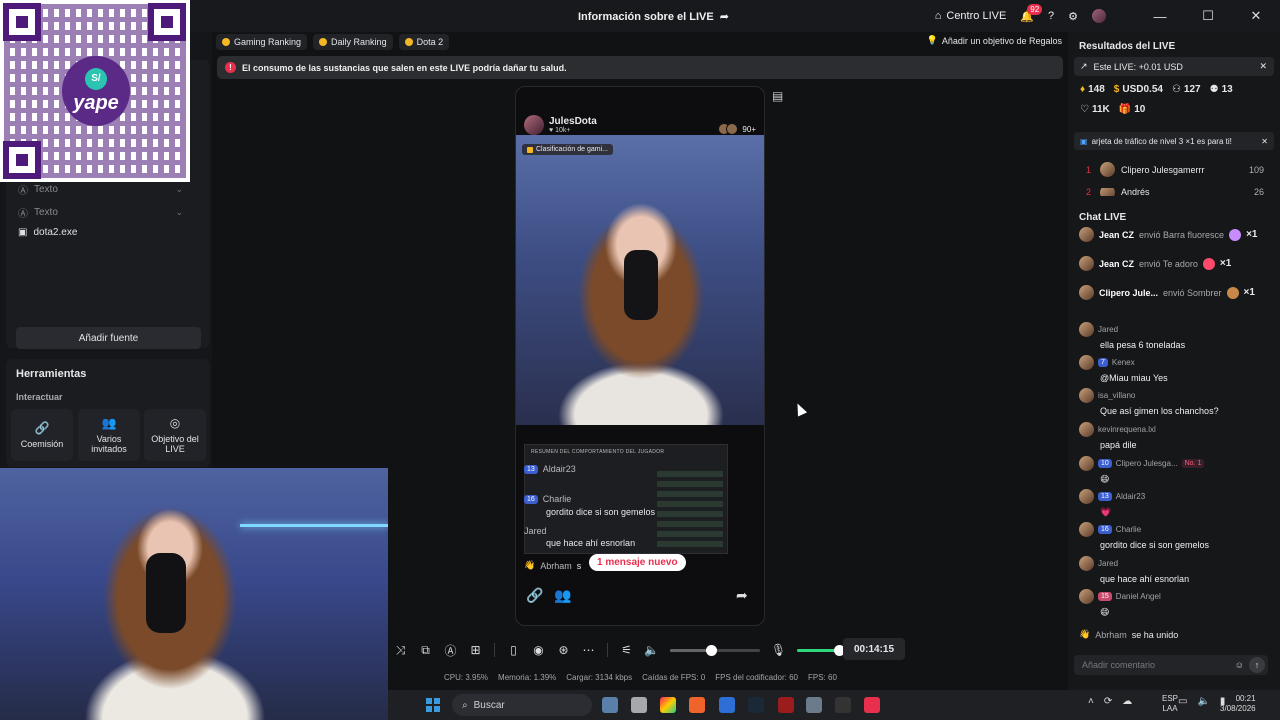 Image resolution: width=1280 pixels, height=720 pixels. I want to click on tools-subtitle: Interactuar, so click(39, 397).